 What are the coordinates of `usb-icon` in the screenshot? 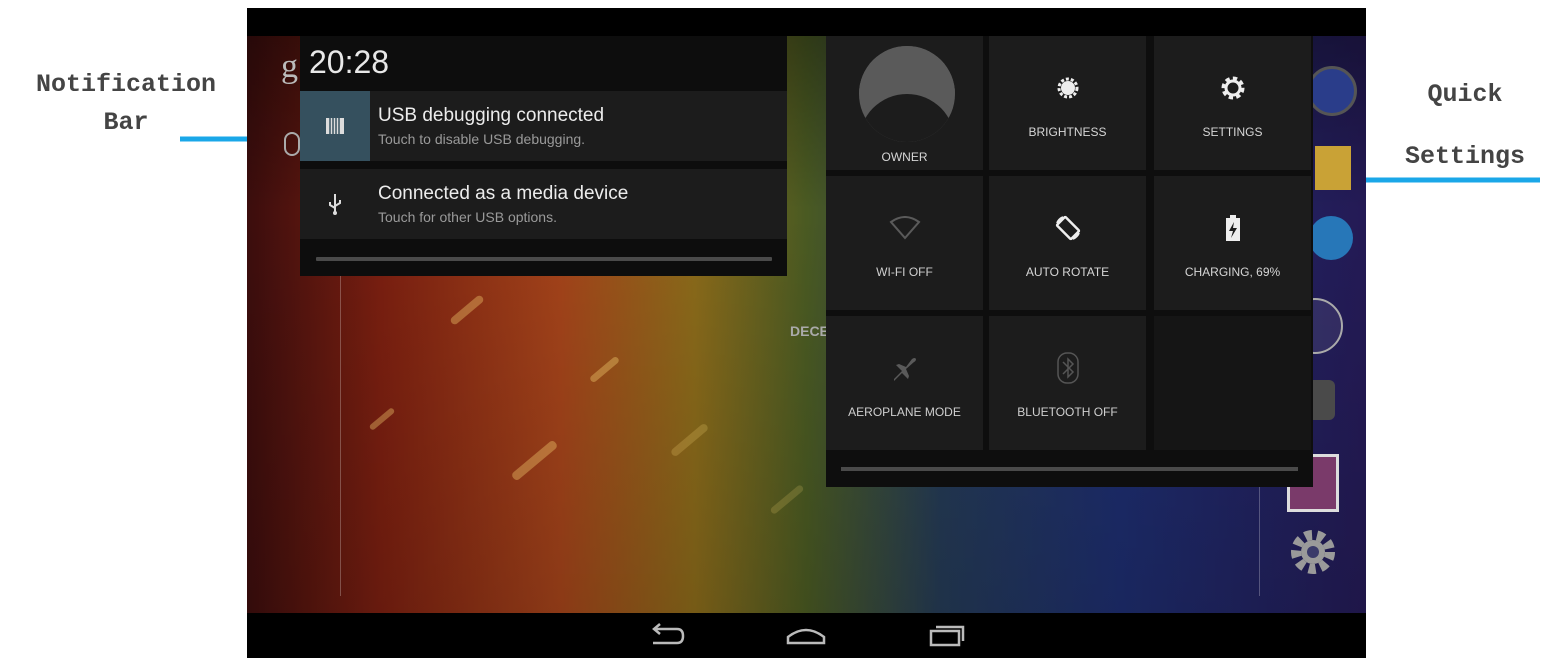 It's located at (335, 204).